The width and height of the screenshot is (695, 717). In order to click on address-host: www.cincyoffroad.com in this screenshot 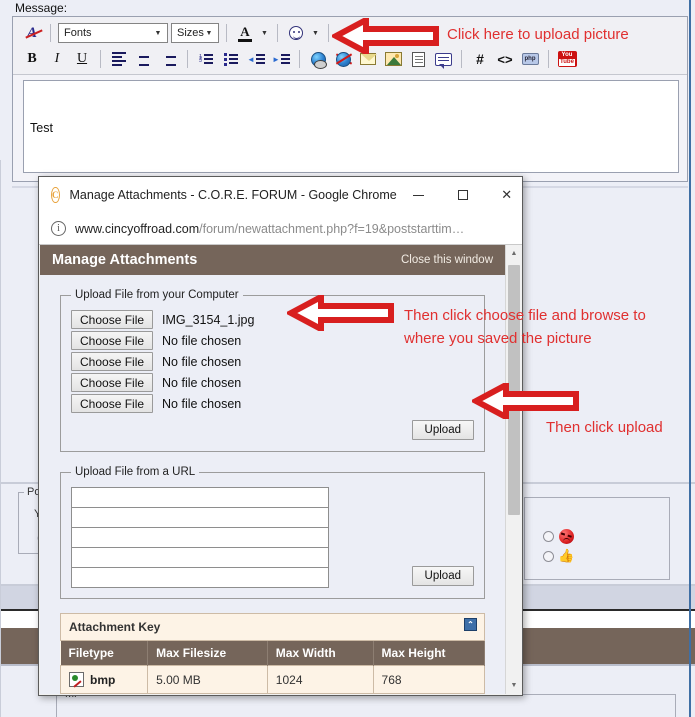, I will do `click(137, 228)`.